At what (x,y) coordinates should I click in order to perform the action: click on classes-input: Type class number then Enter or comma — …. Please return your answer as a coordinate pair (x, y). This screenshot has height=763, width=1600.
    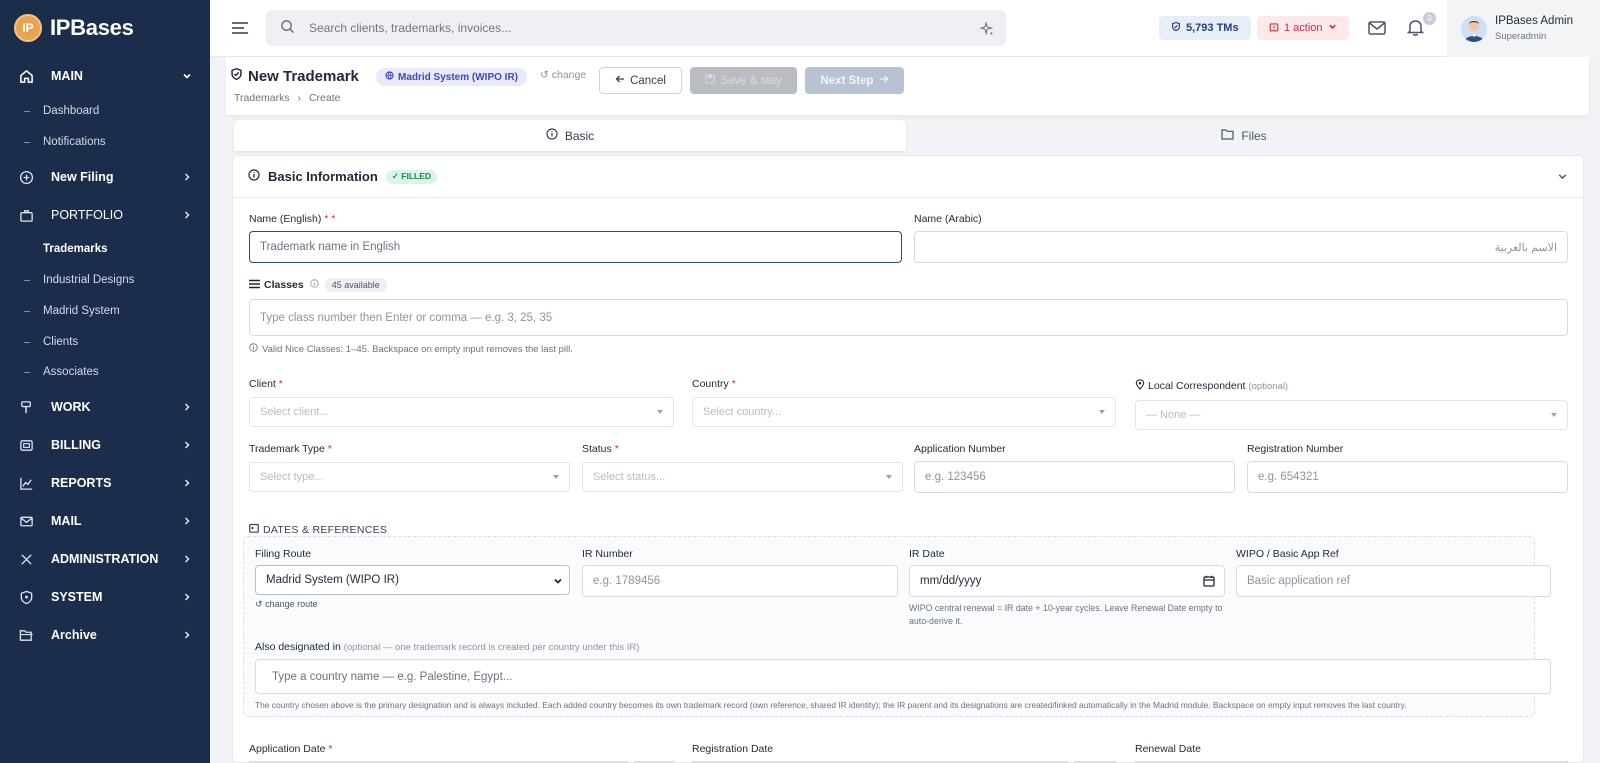
    Looking at the image, I should click on (908, 317).